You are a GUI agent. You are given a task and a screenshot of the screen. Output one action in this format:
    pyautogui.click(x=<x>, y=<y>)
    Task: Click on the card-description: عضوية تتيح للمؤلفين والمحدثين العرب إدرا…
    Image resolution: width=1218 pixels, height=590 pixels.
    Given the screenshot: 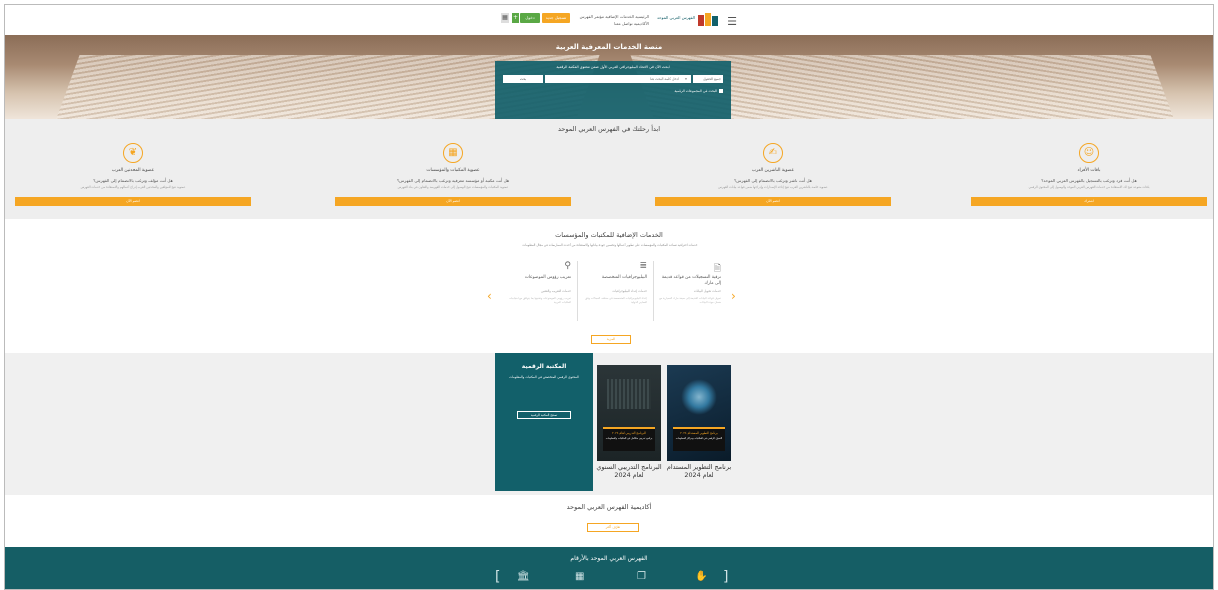 What is the action you would take?
    pyautogui.click(x=133, y=187)
    